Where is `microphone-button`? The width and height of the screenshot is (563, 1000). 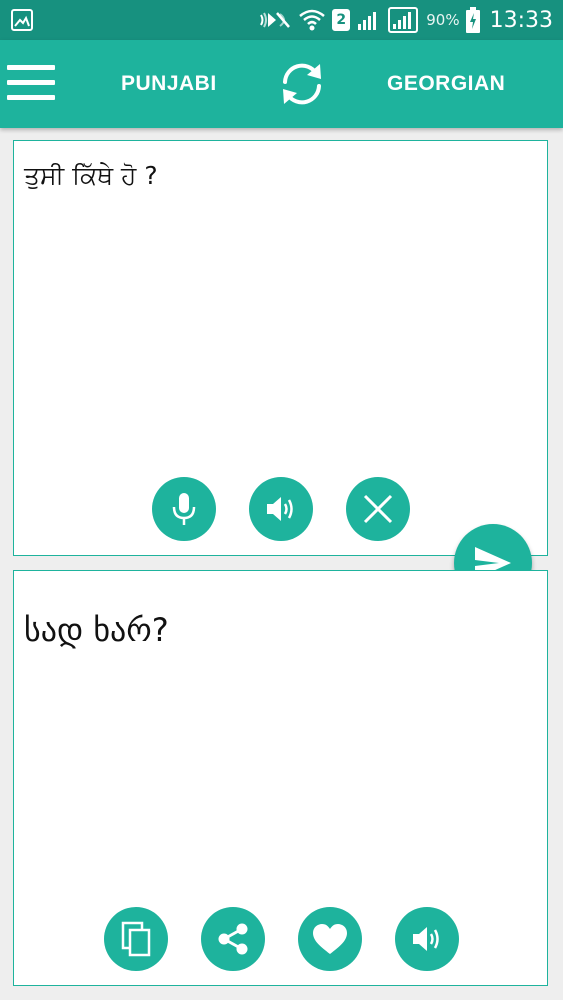 microphone-button is located at coordinates (184, 509).